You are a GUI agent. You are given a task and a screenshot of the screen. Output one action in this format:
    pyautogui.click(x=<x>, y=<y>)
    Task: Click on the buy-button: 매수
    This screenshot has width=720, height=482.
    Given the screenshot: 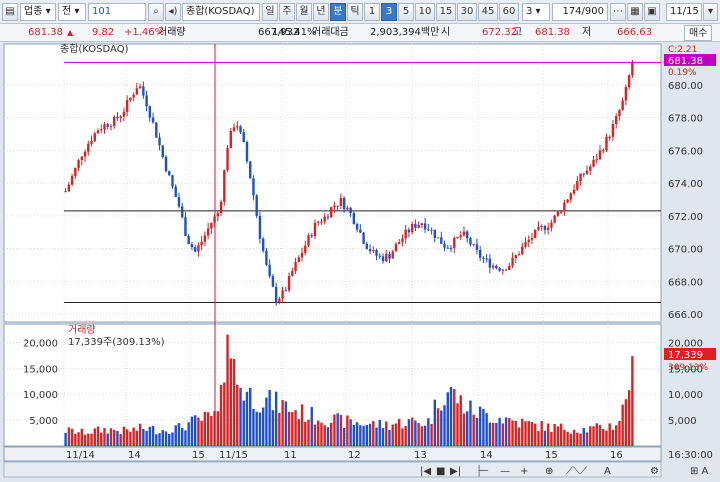 What is the action you would take?
    pyautogui.click(x=698, y=33)
    